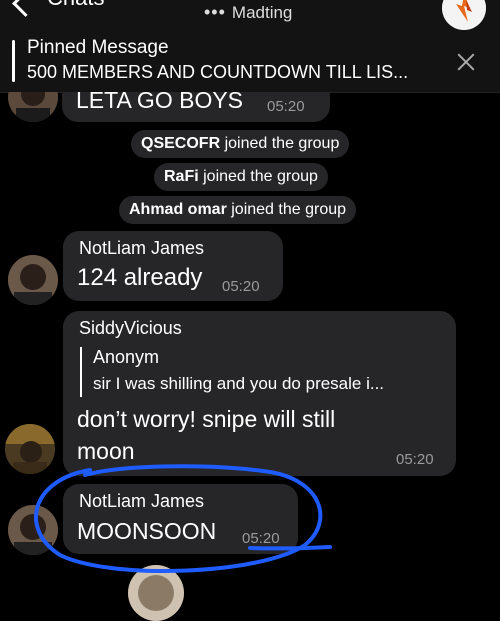  Describe the element at coordinates (25, 8) in the screenshot. I see `back-chevron-icon` at that location.